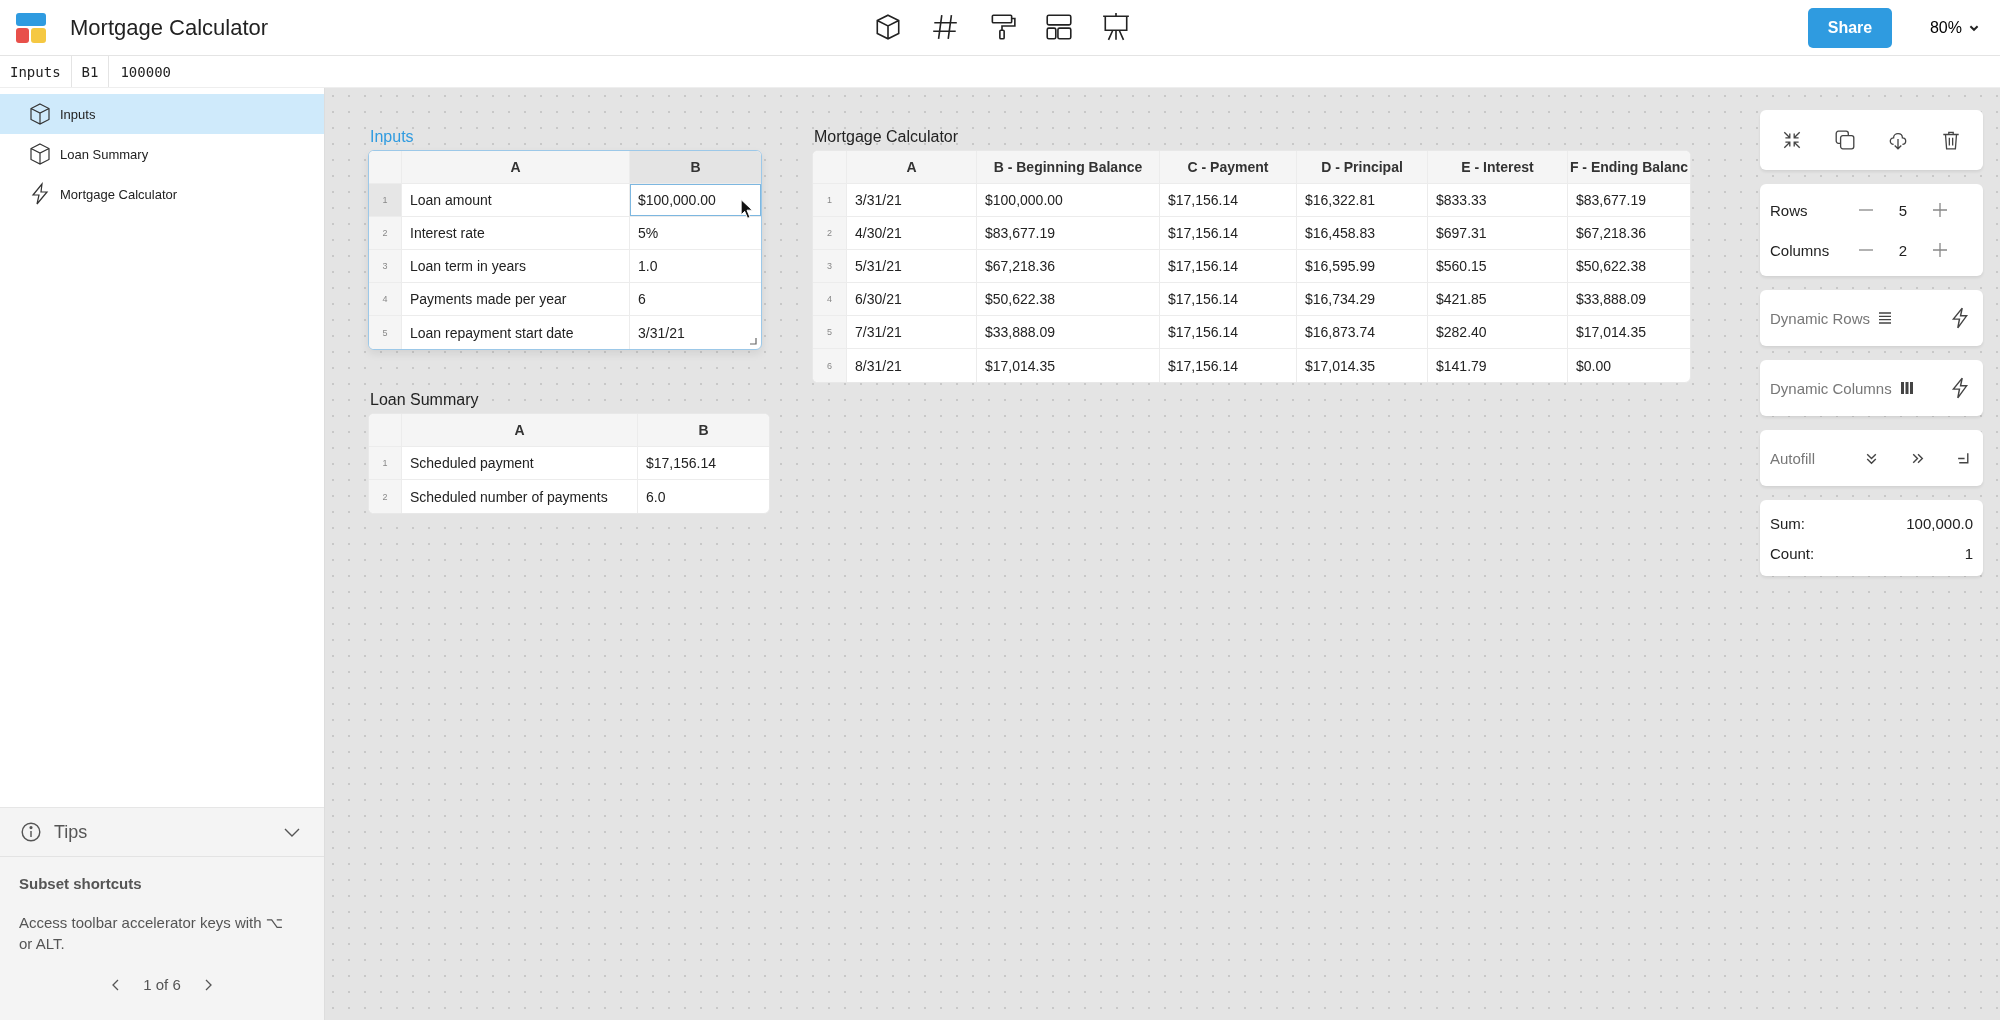 This screenshot has height=1020, width=2000. What do you see at coordinates (1963, 458) in the screenshot?
I see `corner-fill-icon` at bounding box center [1963, 458].